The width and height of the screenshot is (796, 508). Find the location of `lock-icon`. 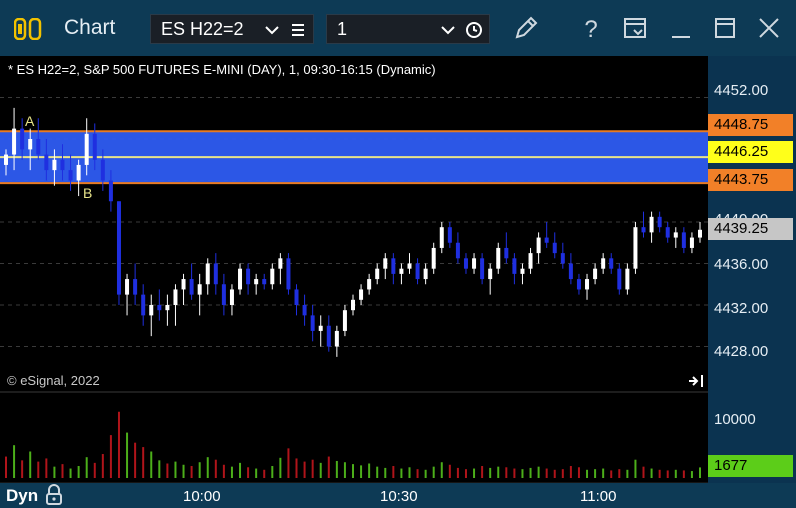

lock-icon is located at coordinates (54, 495).